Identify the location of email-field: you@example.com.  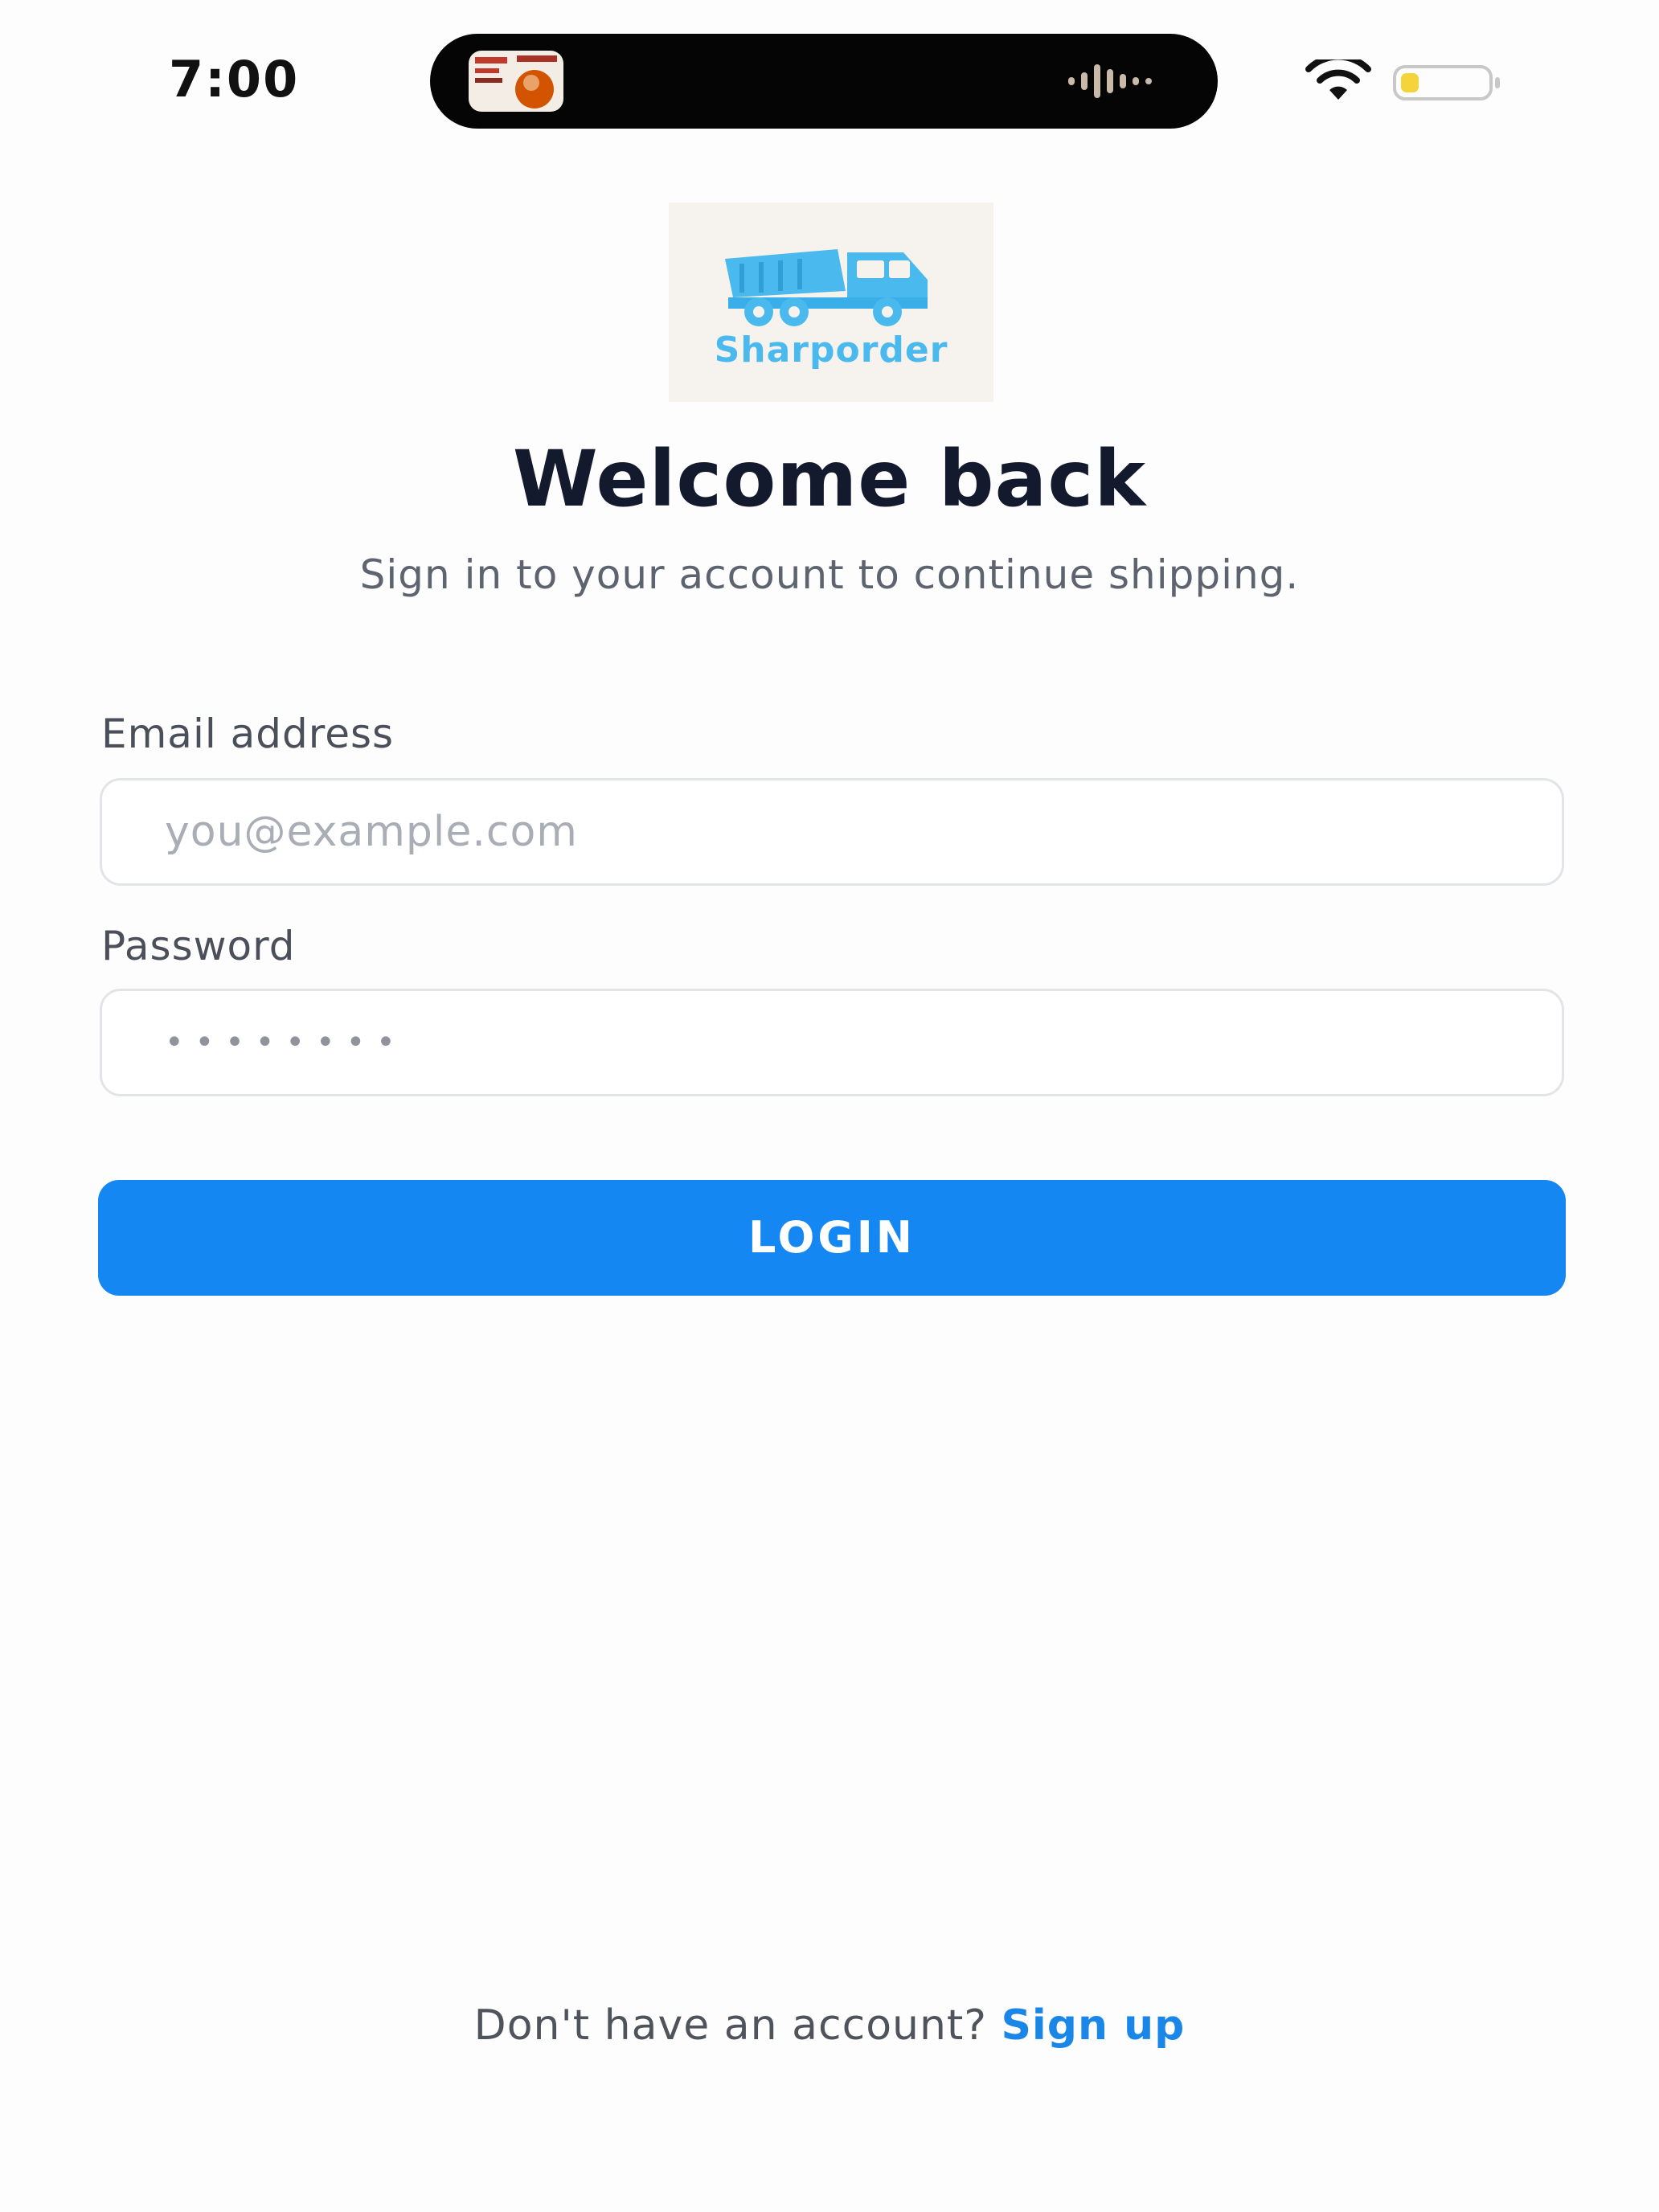
(832, 832).